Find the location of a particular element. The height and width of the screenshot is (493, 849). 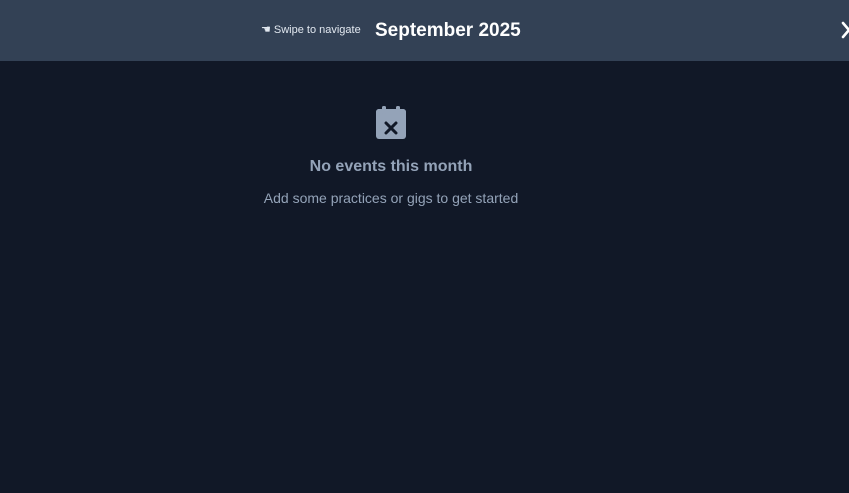

calendar-header: ☚ Swipe to navigate September 2025 is located at coordinates (424, 30).